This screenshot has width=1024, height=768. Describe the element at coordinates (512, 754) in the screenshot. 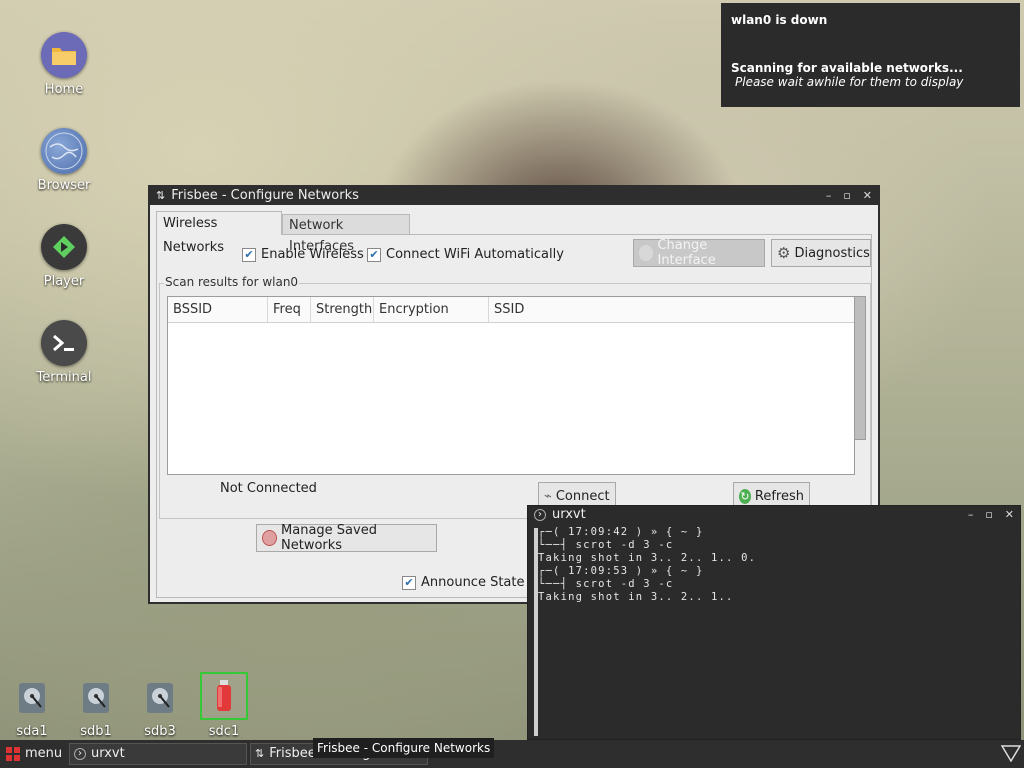

I see `taskbar: menu › urxvt ⇅ Frisbee - Configure Netw` at that location.